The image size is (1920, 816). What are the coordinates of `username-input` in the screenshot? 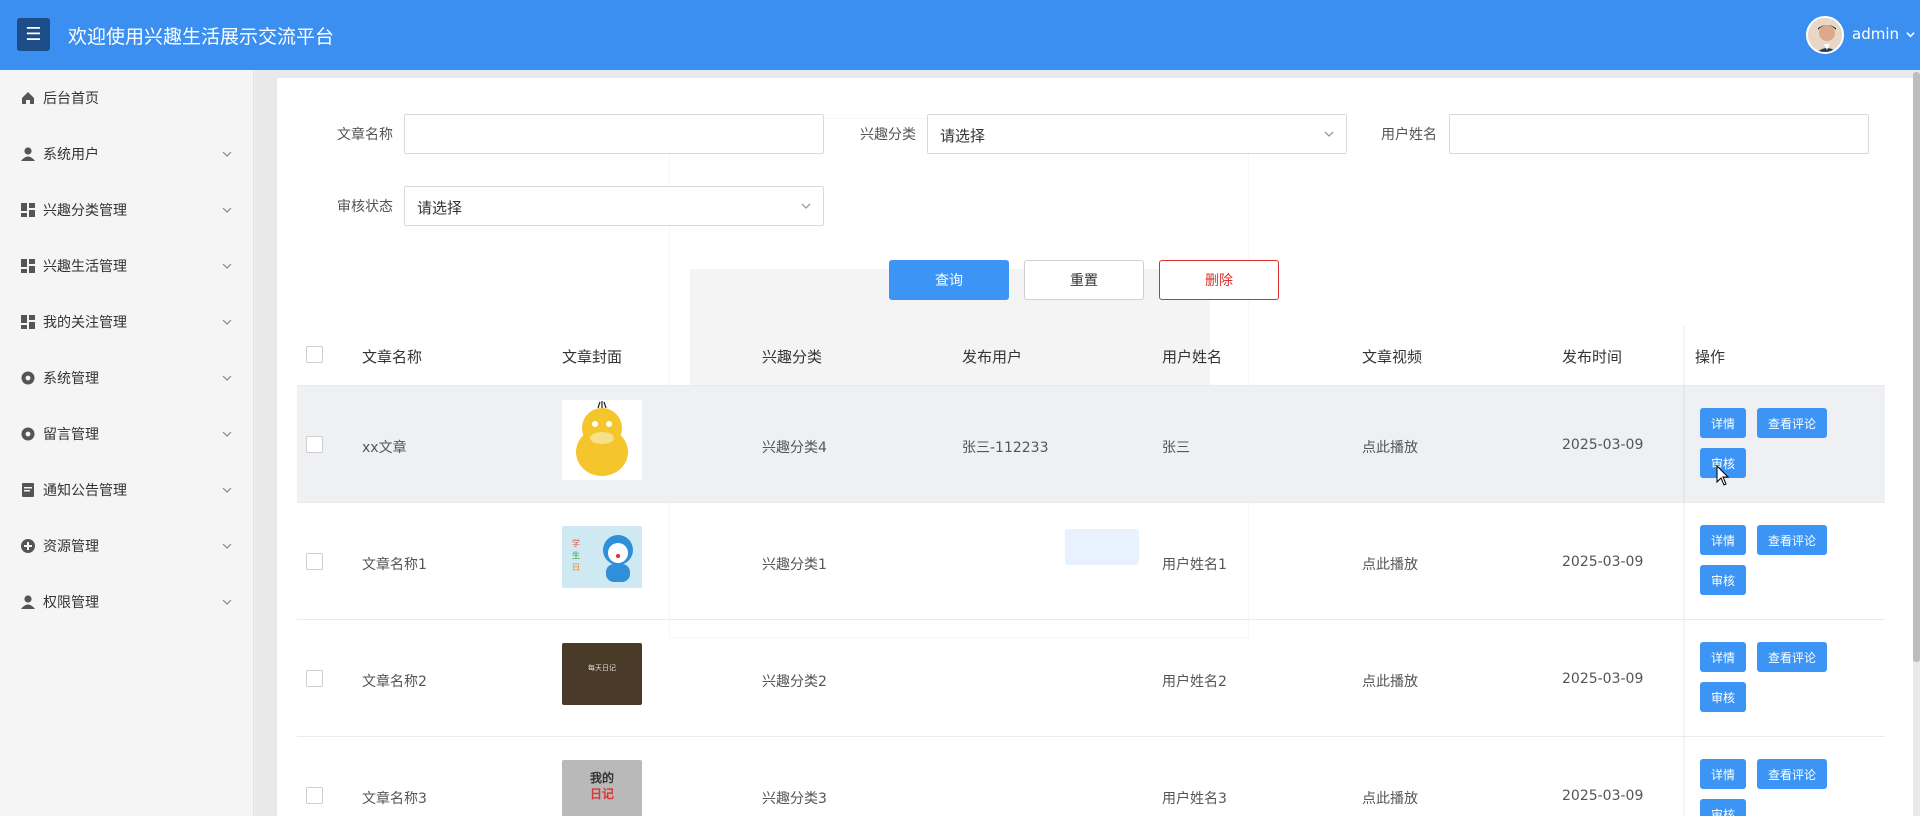 It's located at (1659, 134).